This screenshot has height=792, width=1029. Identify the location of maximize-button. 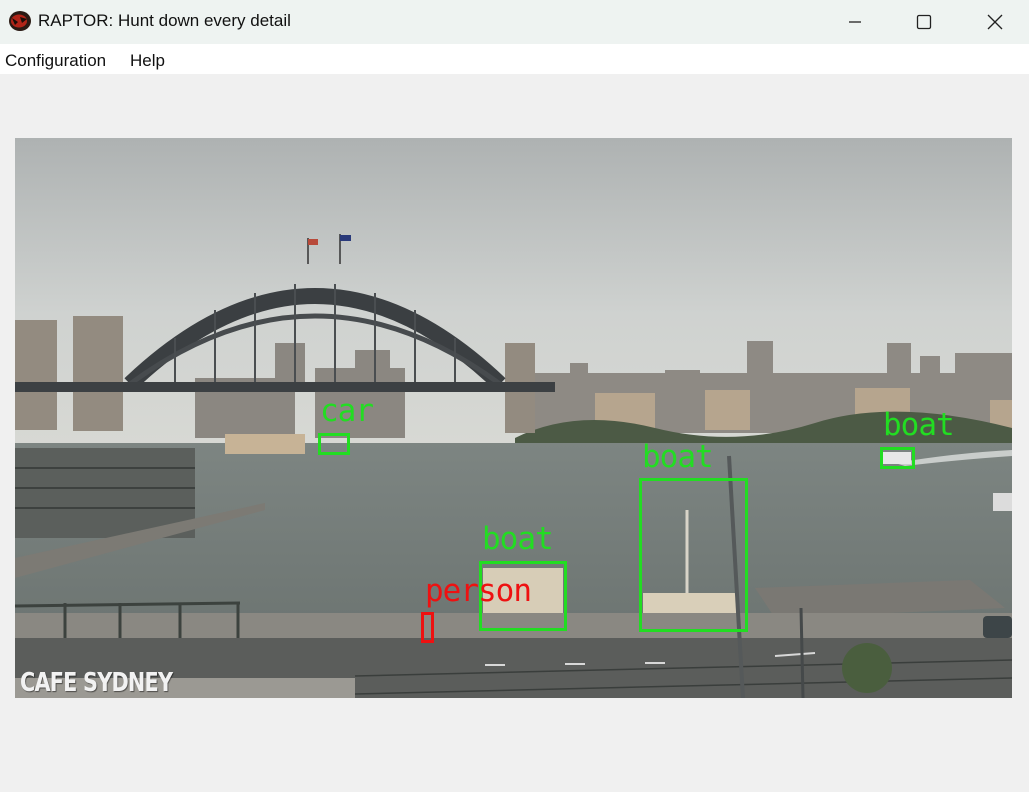
(924, 22).